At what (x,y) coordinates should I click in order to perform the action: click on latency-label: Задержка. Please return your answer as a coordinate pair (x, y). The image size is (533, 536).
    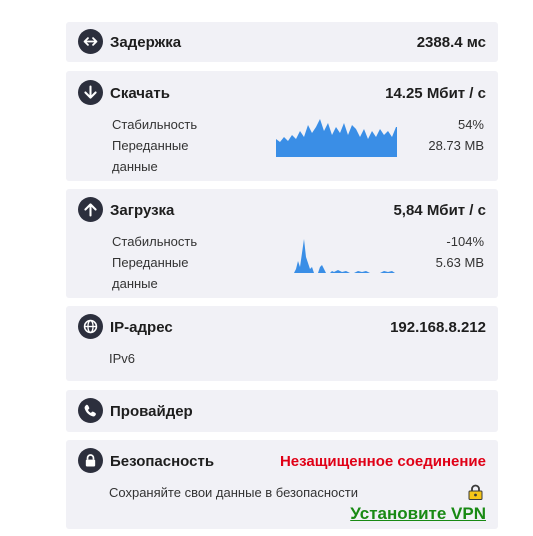
    Looking at the image, I should click on (146, 42).